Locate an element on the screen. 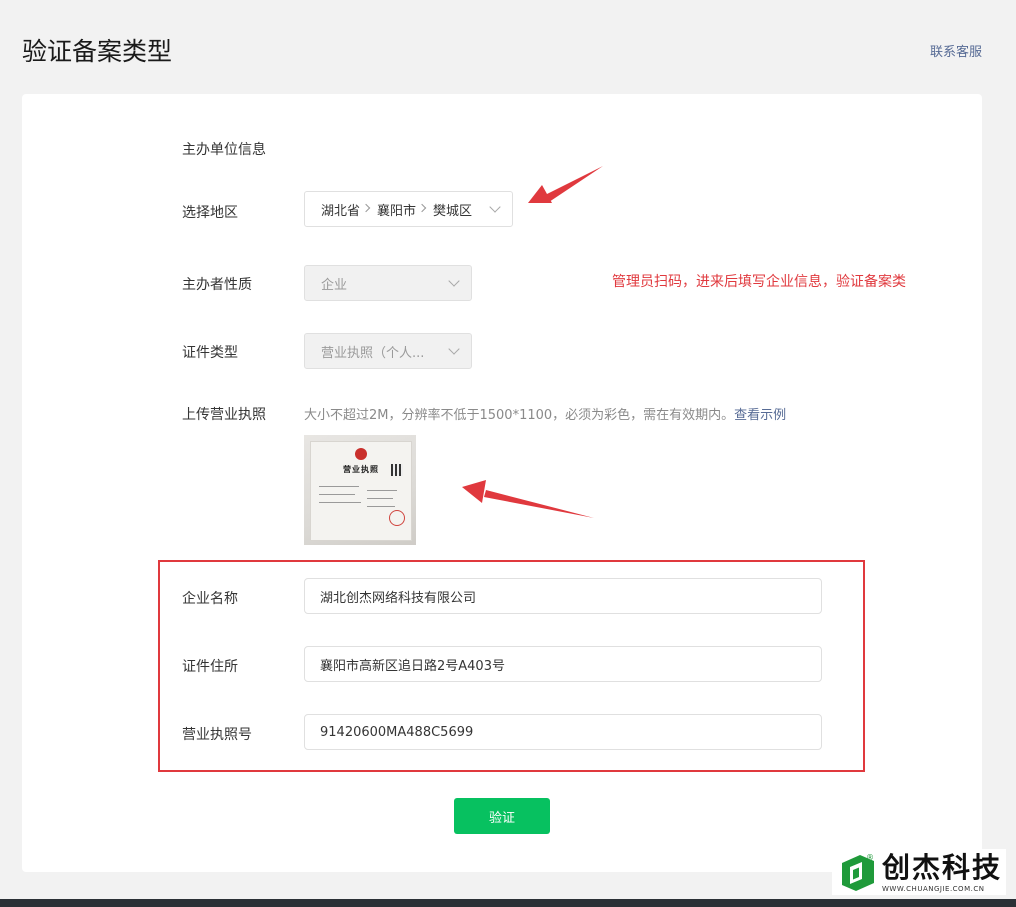  brand-watermark: ® 创杰科技 WWW.CHUANGJIE.COM.CN is located at coordinates (918, 872).